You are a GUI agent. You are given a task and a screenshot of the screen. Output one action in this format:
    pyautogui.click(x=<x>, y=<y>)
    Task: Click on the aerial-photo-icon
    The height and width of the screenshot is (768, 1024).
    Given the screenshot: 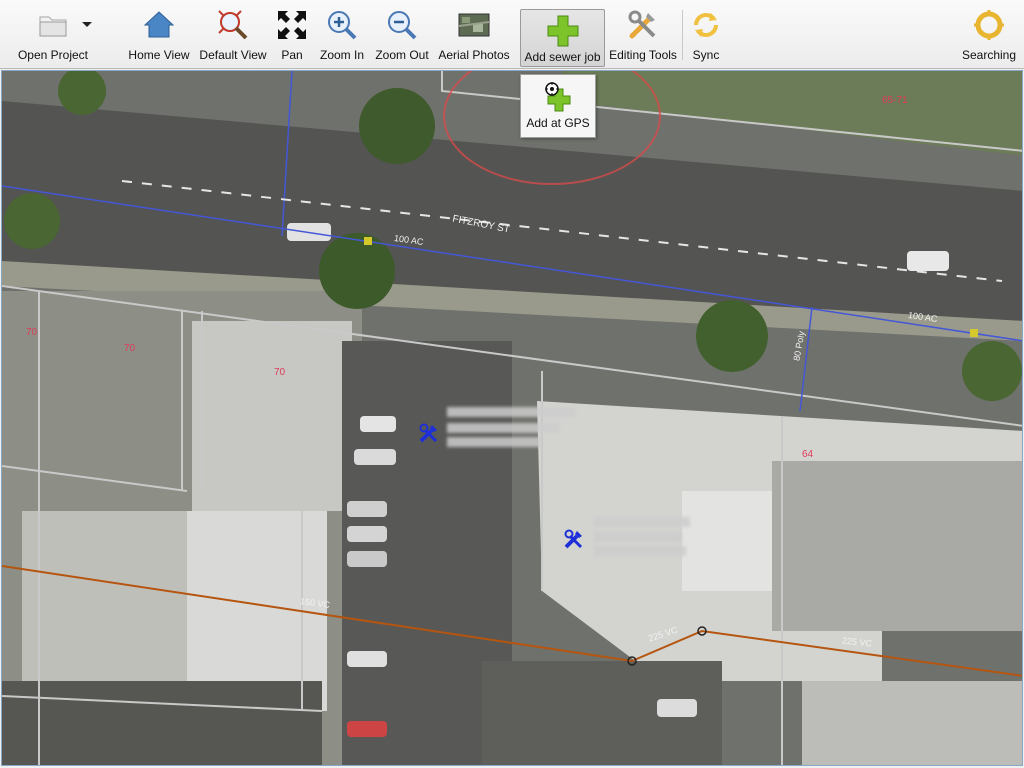 What is the action you would take?
    pyautogui.click(x=474, y=25)
    